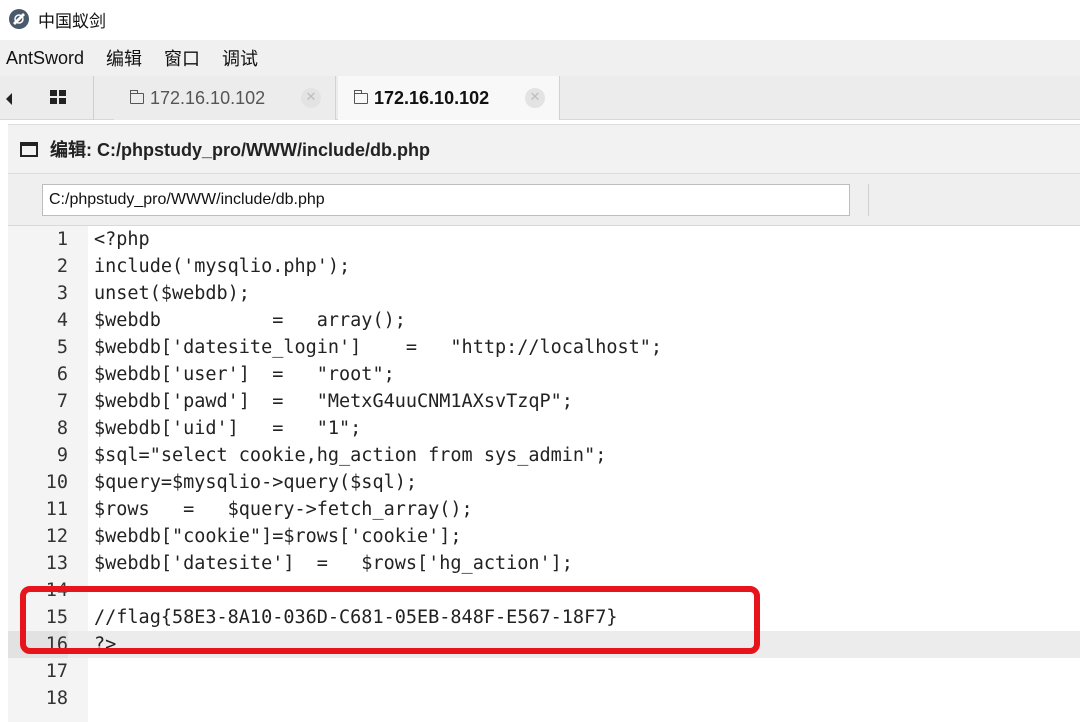 The width and height of the screenshot is (1080, 722). What do you see at coordinates (544, 149) in the screenshot?
I see `editor-panel-header: 编辑: C:/phpstudy_pro/WWW/include/db.php` at bounding box center [544, 149].